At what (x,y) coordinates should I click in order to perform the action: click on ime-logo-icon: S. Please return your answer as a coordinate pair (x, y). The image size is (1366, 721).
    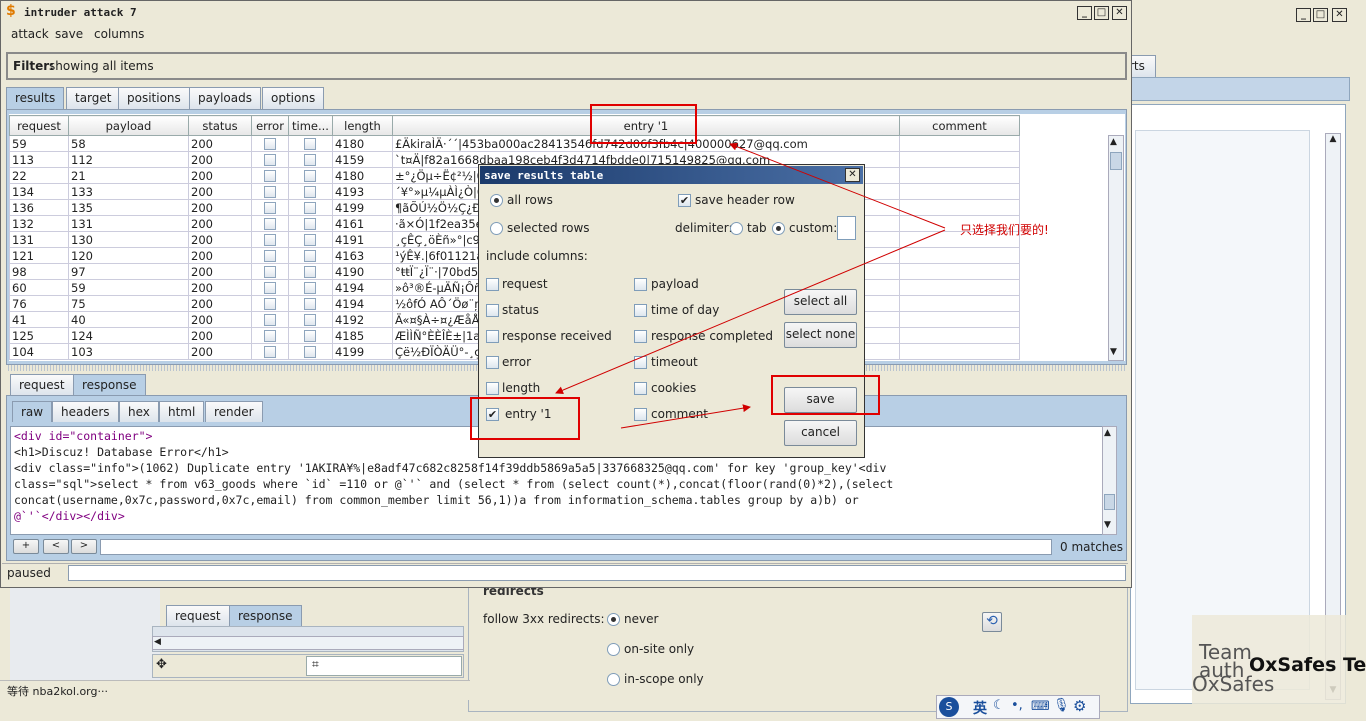
    Looking at the image, I should click on (949, 707).